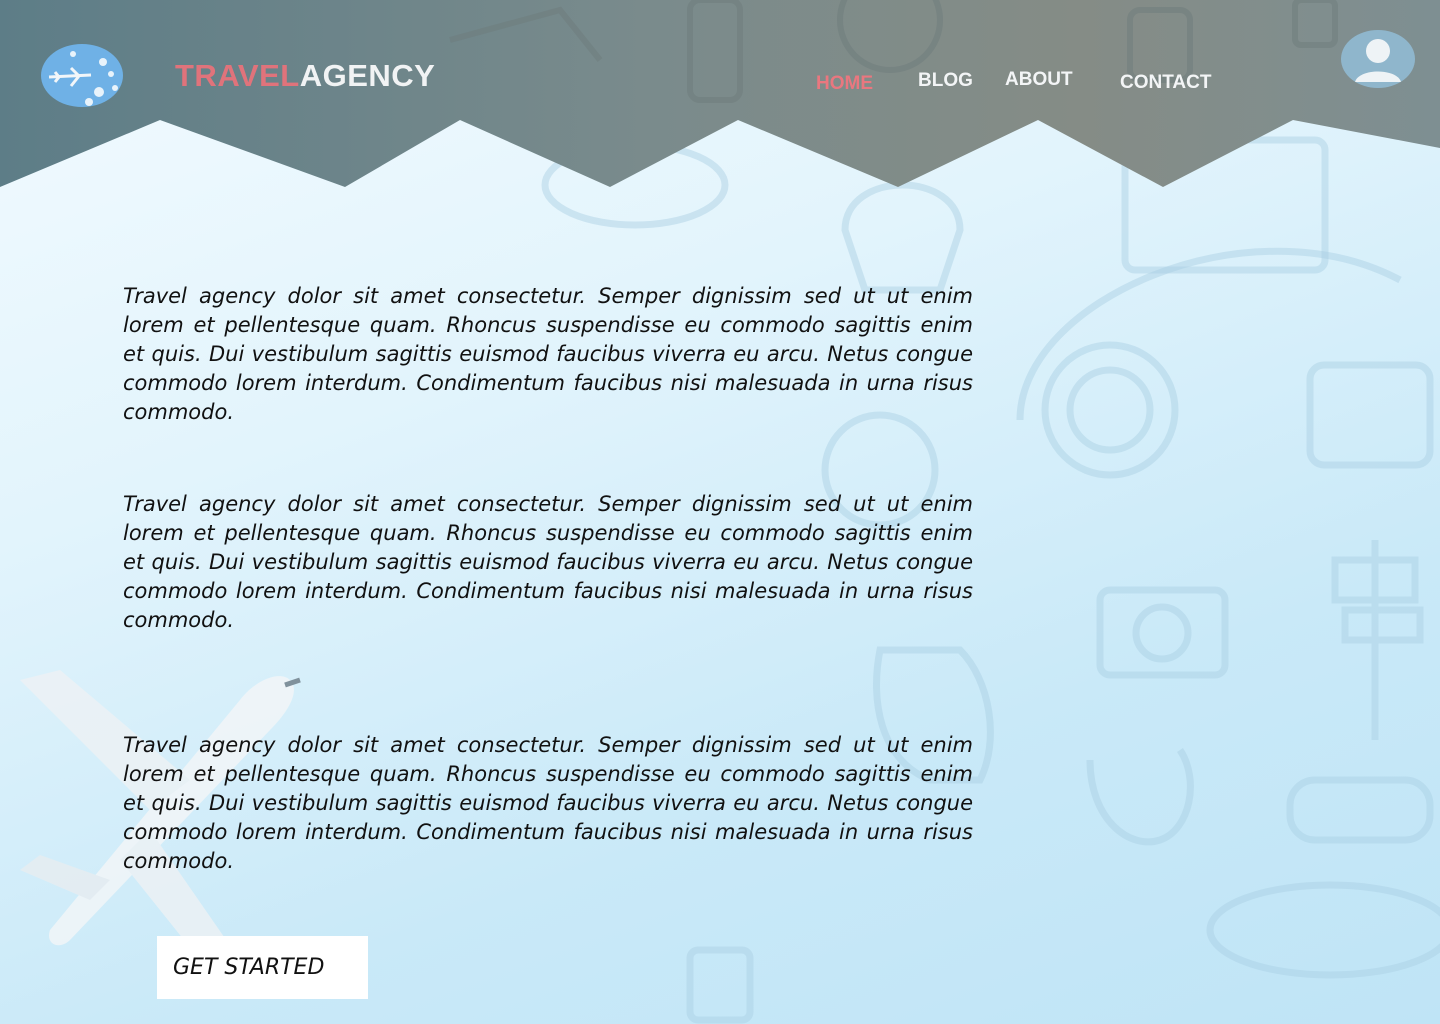 The image size is (1440, 1024). I want to click on get-started-button: GET STARTED, so click(262, 967).